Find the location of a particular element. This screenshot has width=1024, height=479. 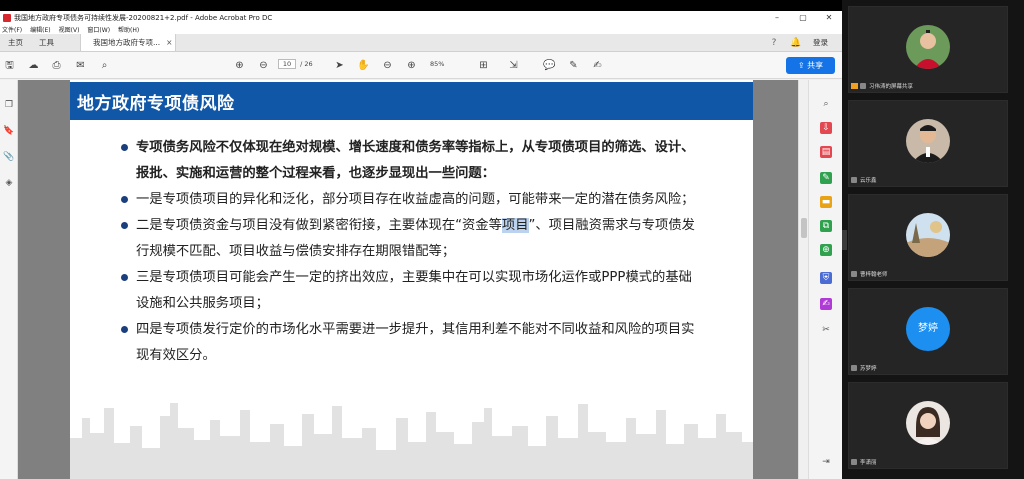

tab-home: 主页 is located at coordinates (15, 42).